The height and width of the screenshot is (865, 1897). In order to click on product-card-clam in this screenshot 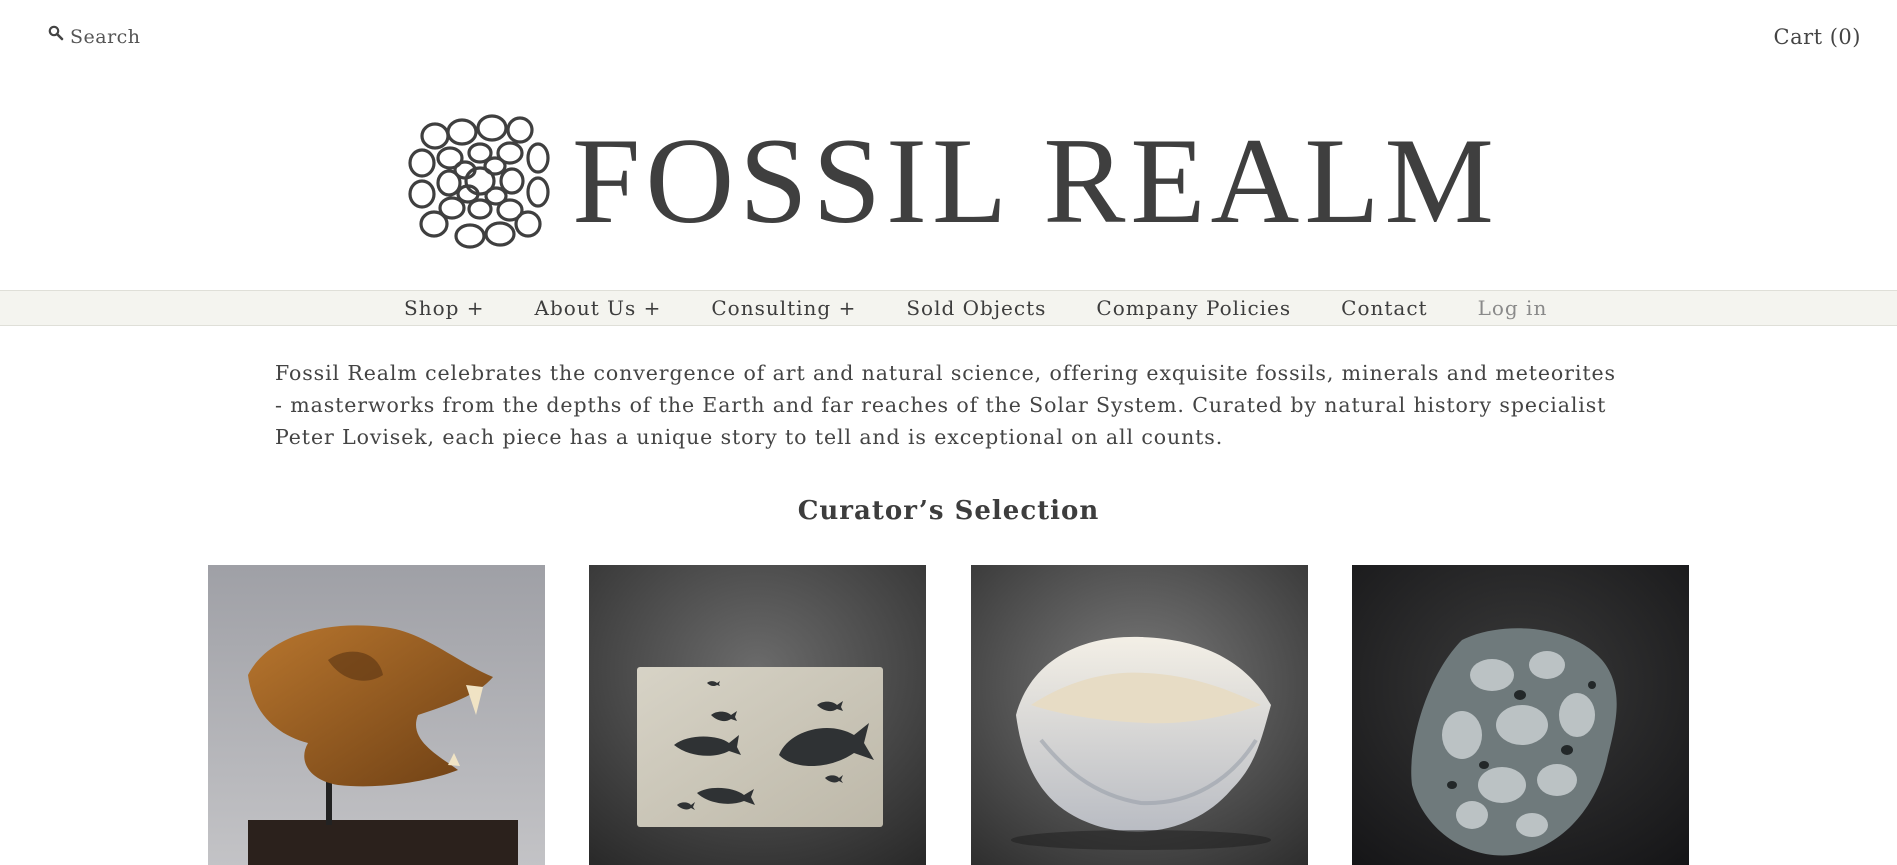, I will do `click(1139, 715)`.